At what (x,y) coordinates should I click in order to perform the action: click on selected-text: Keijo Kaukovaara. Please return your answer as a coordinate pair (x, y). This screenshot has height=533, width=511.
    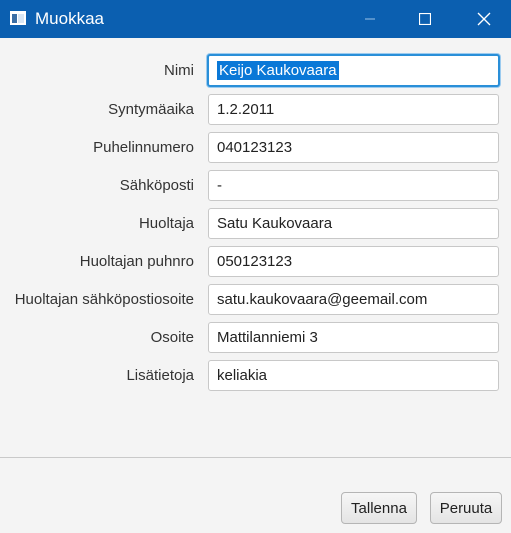
    Looking at the image, I should click on (278, 70).